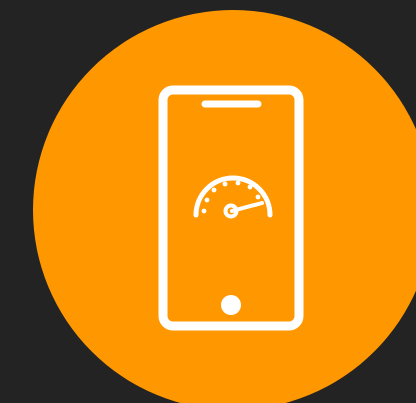 Image resolution: width=416 pixels, height=403 pixels. I want to click on home-button-icon, so click(231, 305).